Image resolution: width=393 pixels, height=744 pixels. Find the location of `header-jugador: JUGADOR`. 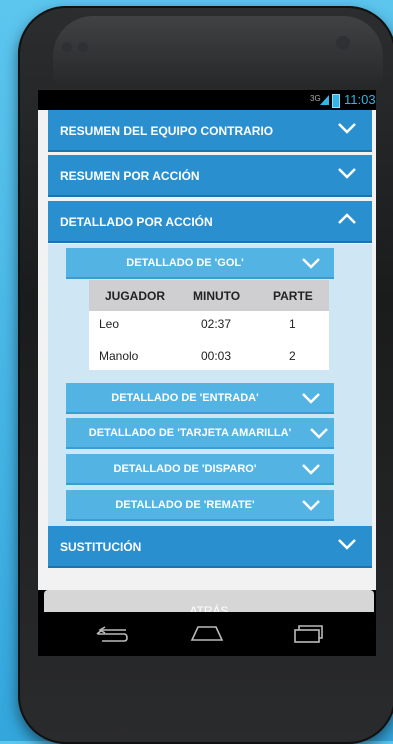

header-jugador: JUGADOR is located at coordinates (135, 296).